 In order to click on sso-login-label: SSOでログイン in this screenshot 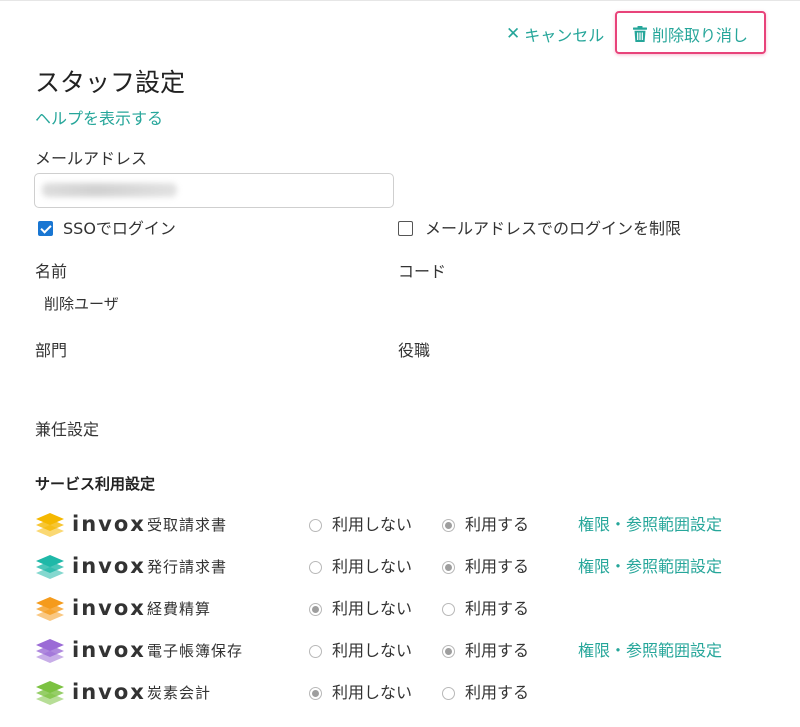, I will do `click(119, 228)`.